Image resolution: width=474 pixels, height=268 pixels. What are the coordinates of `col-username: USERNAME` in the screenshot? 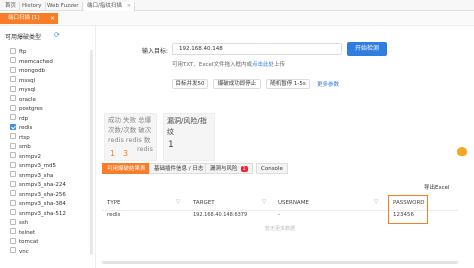 It's located at (293, 203).